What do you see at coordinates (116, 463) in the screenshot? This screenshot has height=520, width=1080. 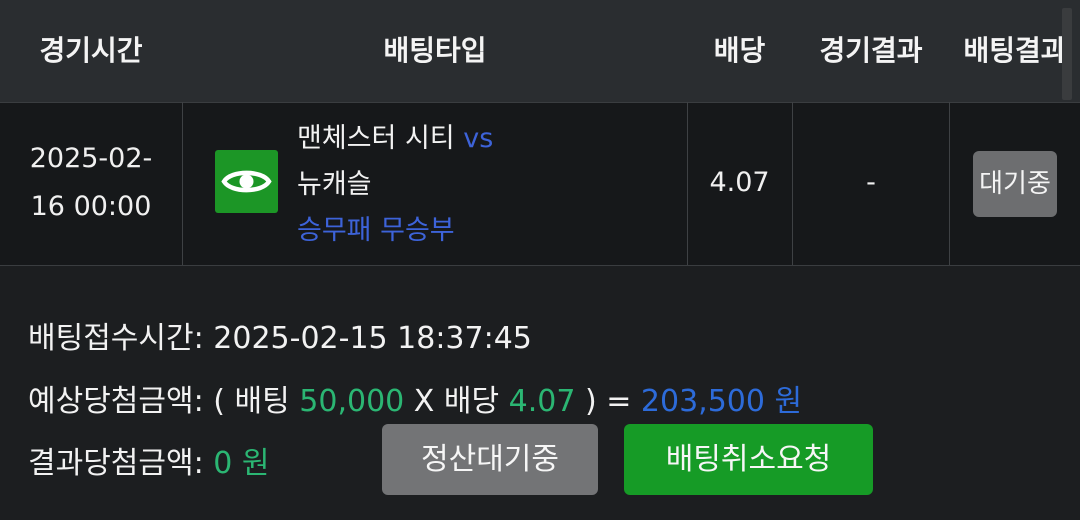 I see `result-win-label: 결과당첨금액:` at bounding box center [116, 463].